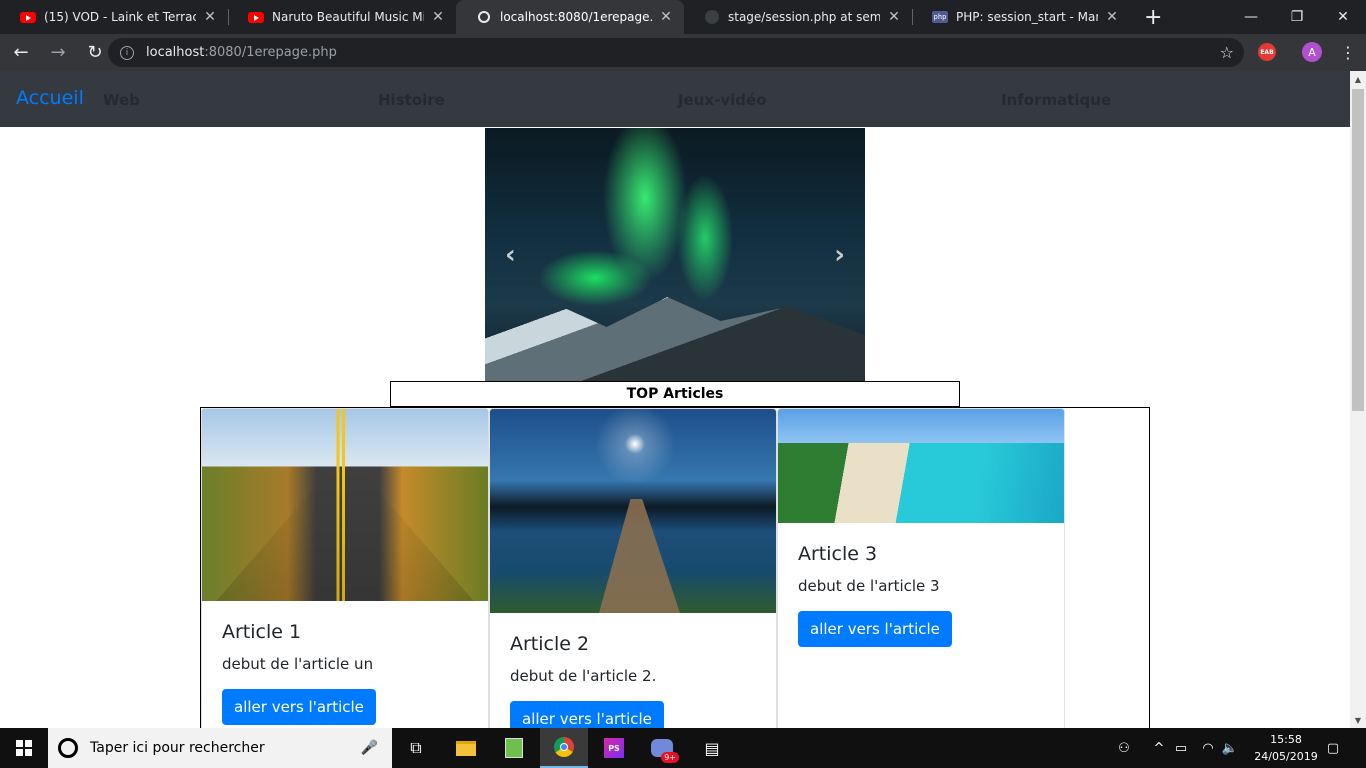  I want to click on page-scrollbar: ▲ ▼, so click(1358, 399).